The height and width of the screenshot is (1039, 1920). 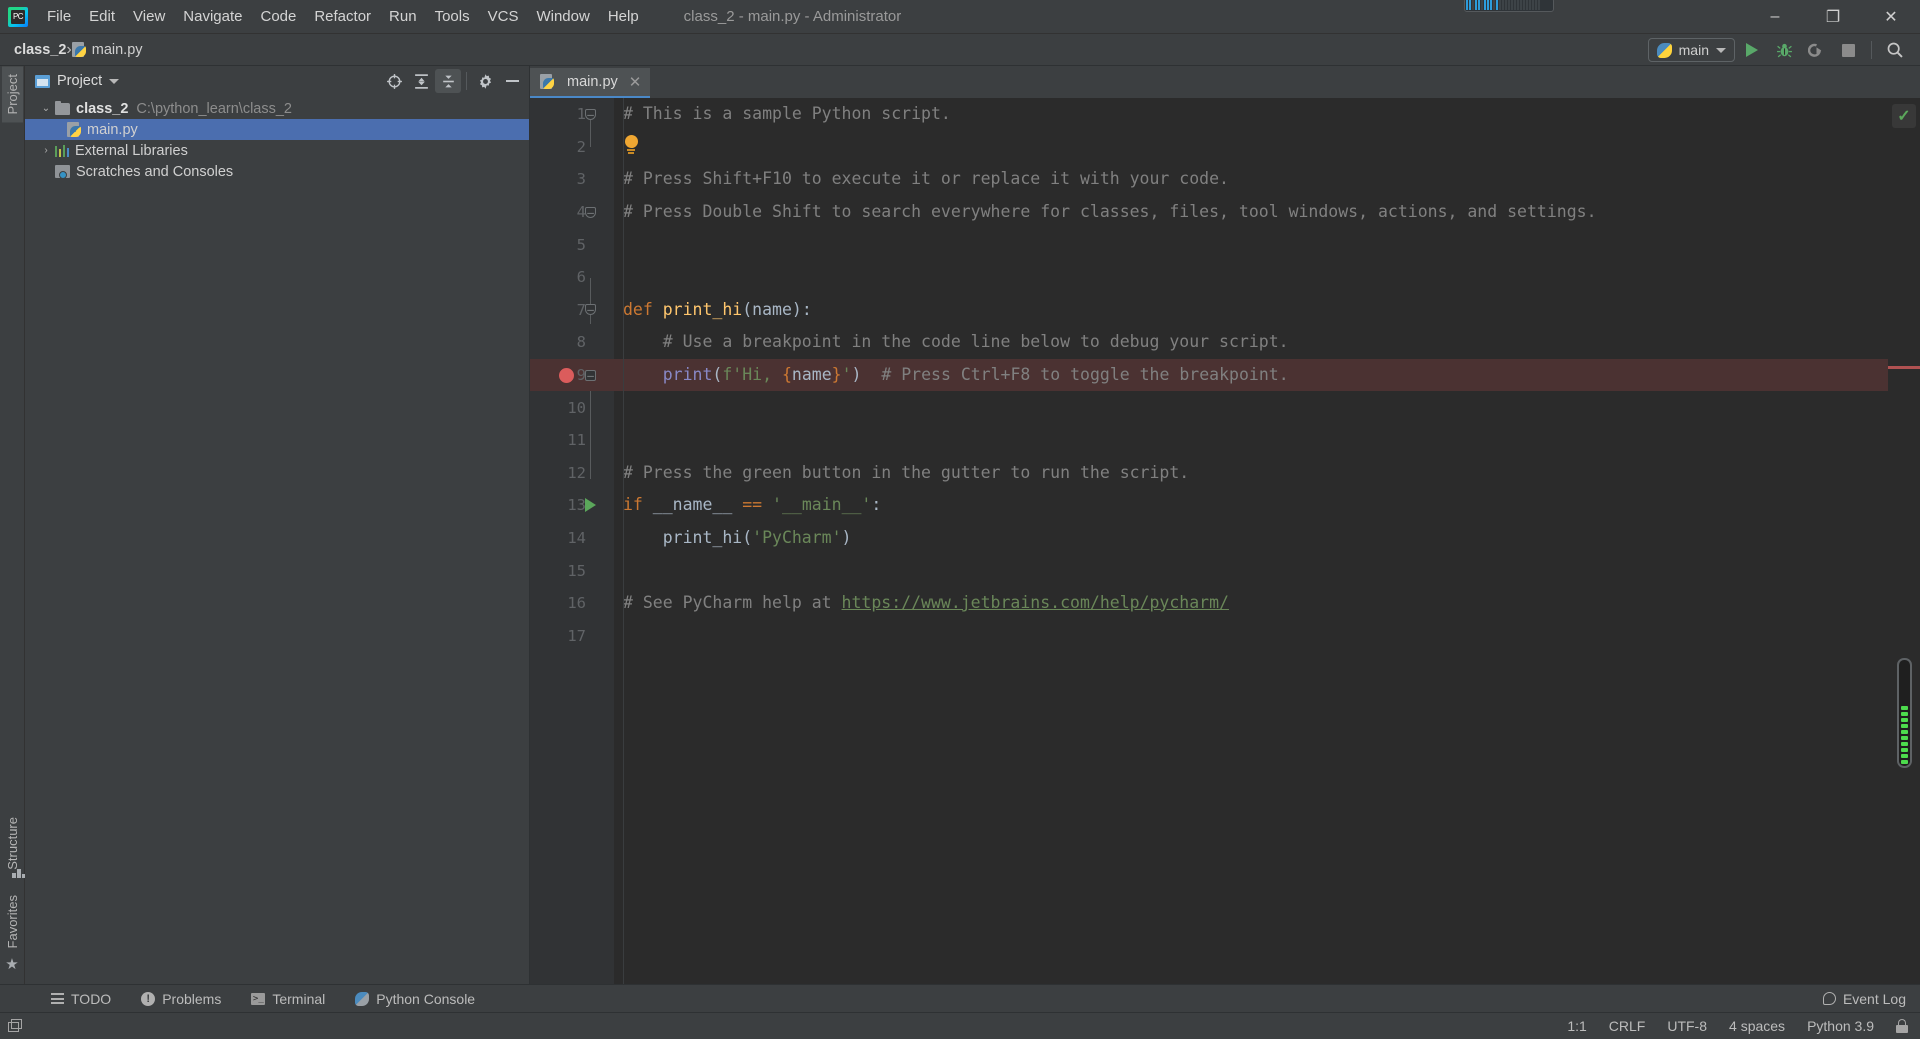 What do you see at coordinates (1904, 367) in the screenshot?
I see `breakpoint-stripe-marker` at bounding box center [1904, 367].